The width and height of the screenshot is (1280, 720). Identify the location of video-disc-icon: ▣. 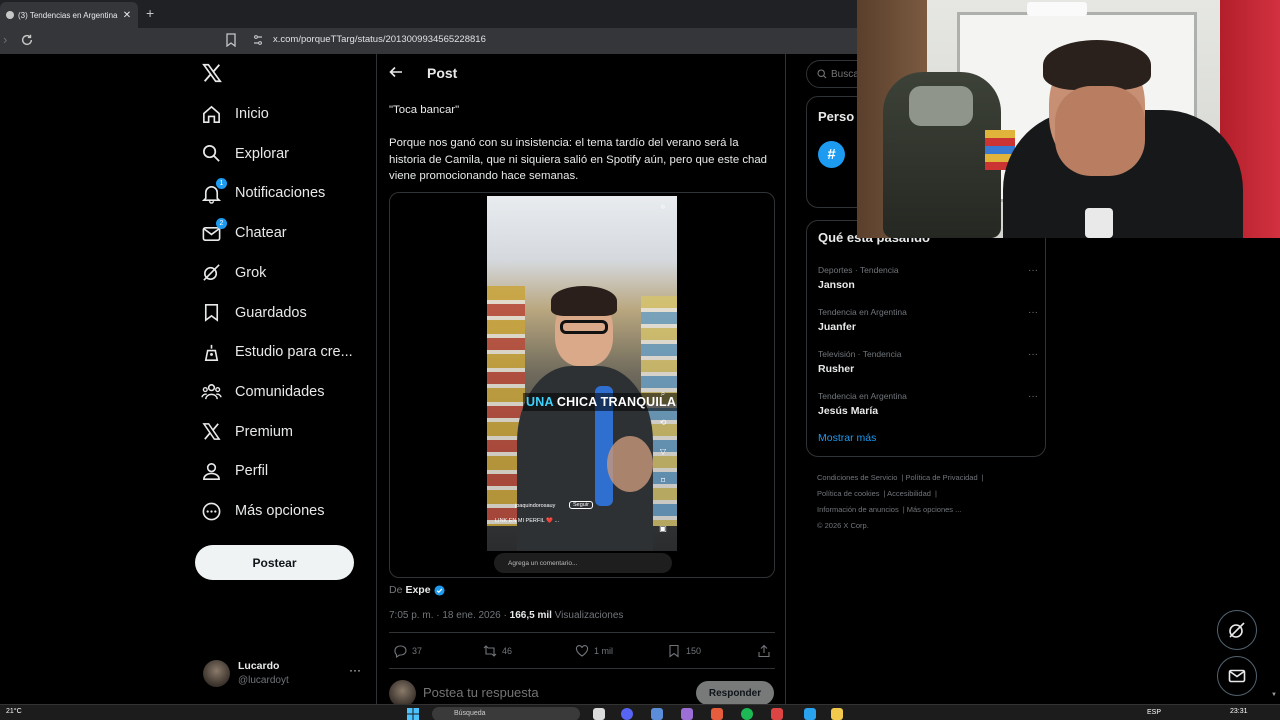
(663, 528).